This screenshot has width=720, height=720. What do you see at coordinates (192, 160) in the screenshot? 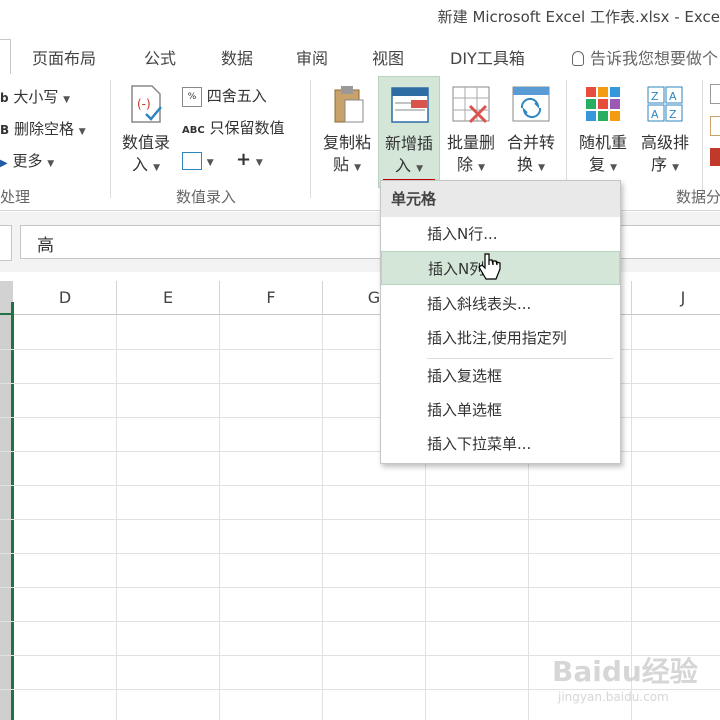
I see `edit-icon` at bounding box center [192, 160].